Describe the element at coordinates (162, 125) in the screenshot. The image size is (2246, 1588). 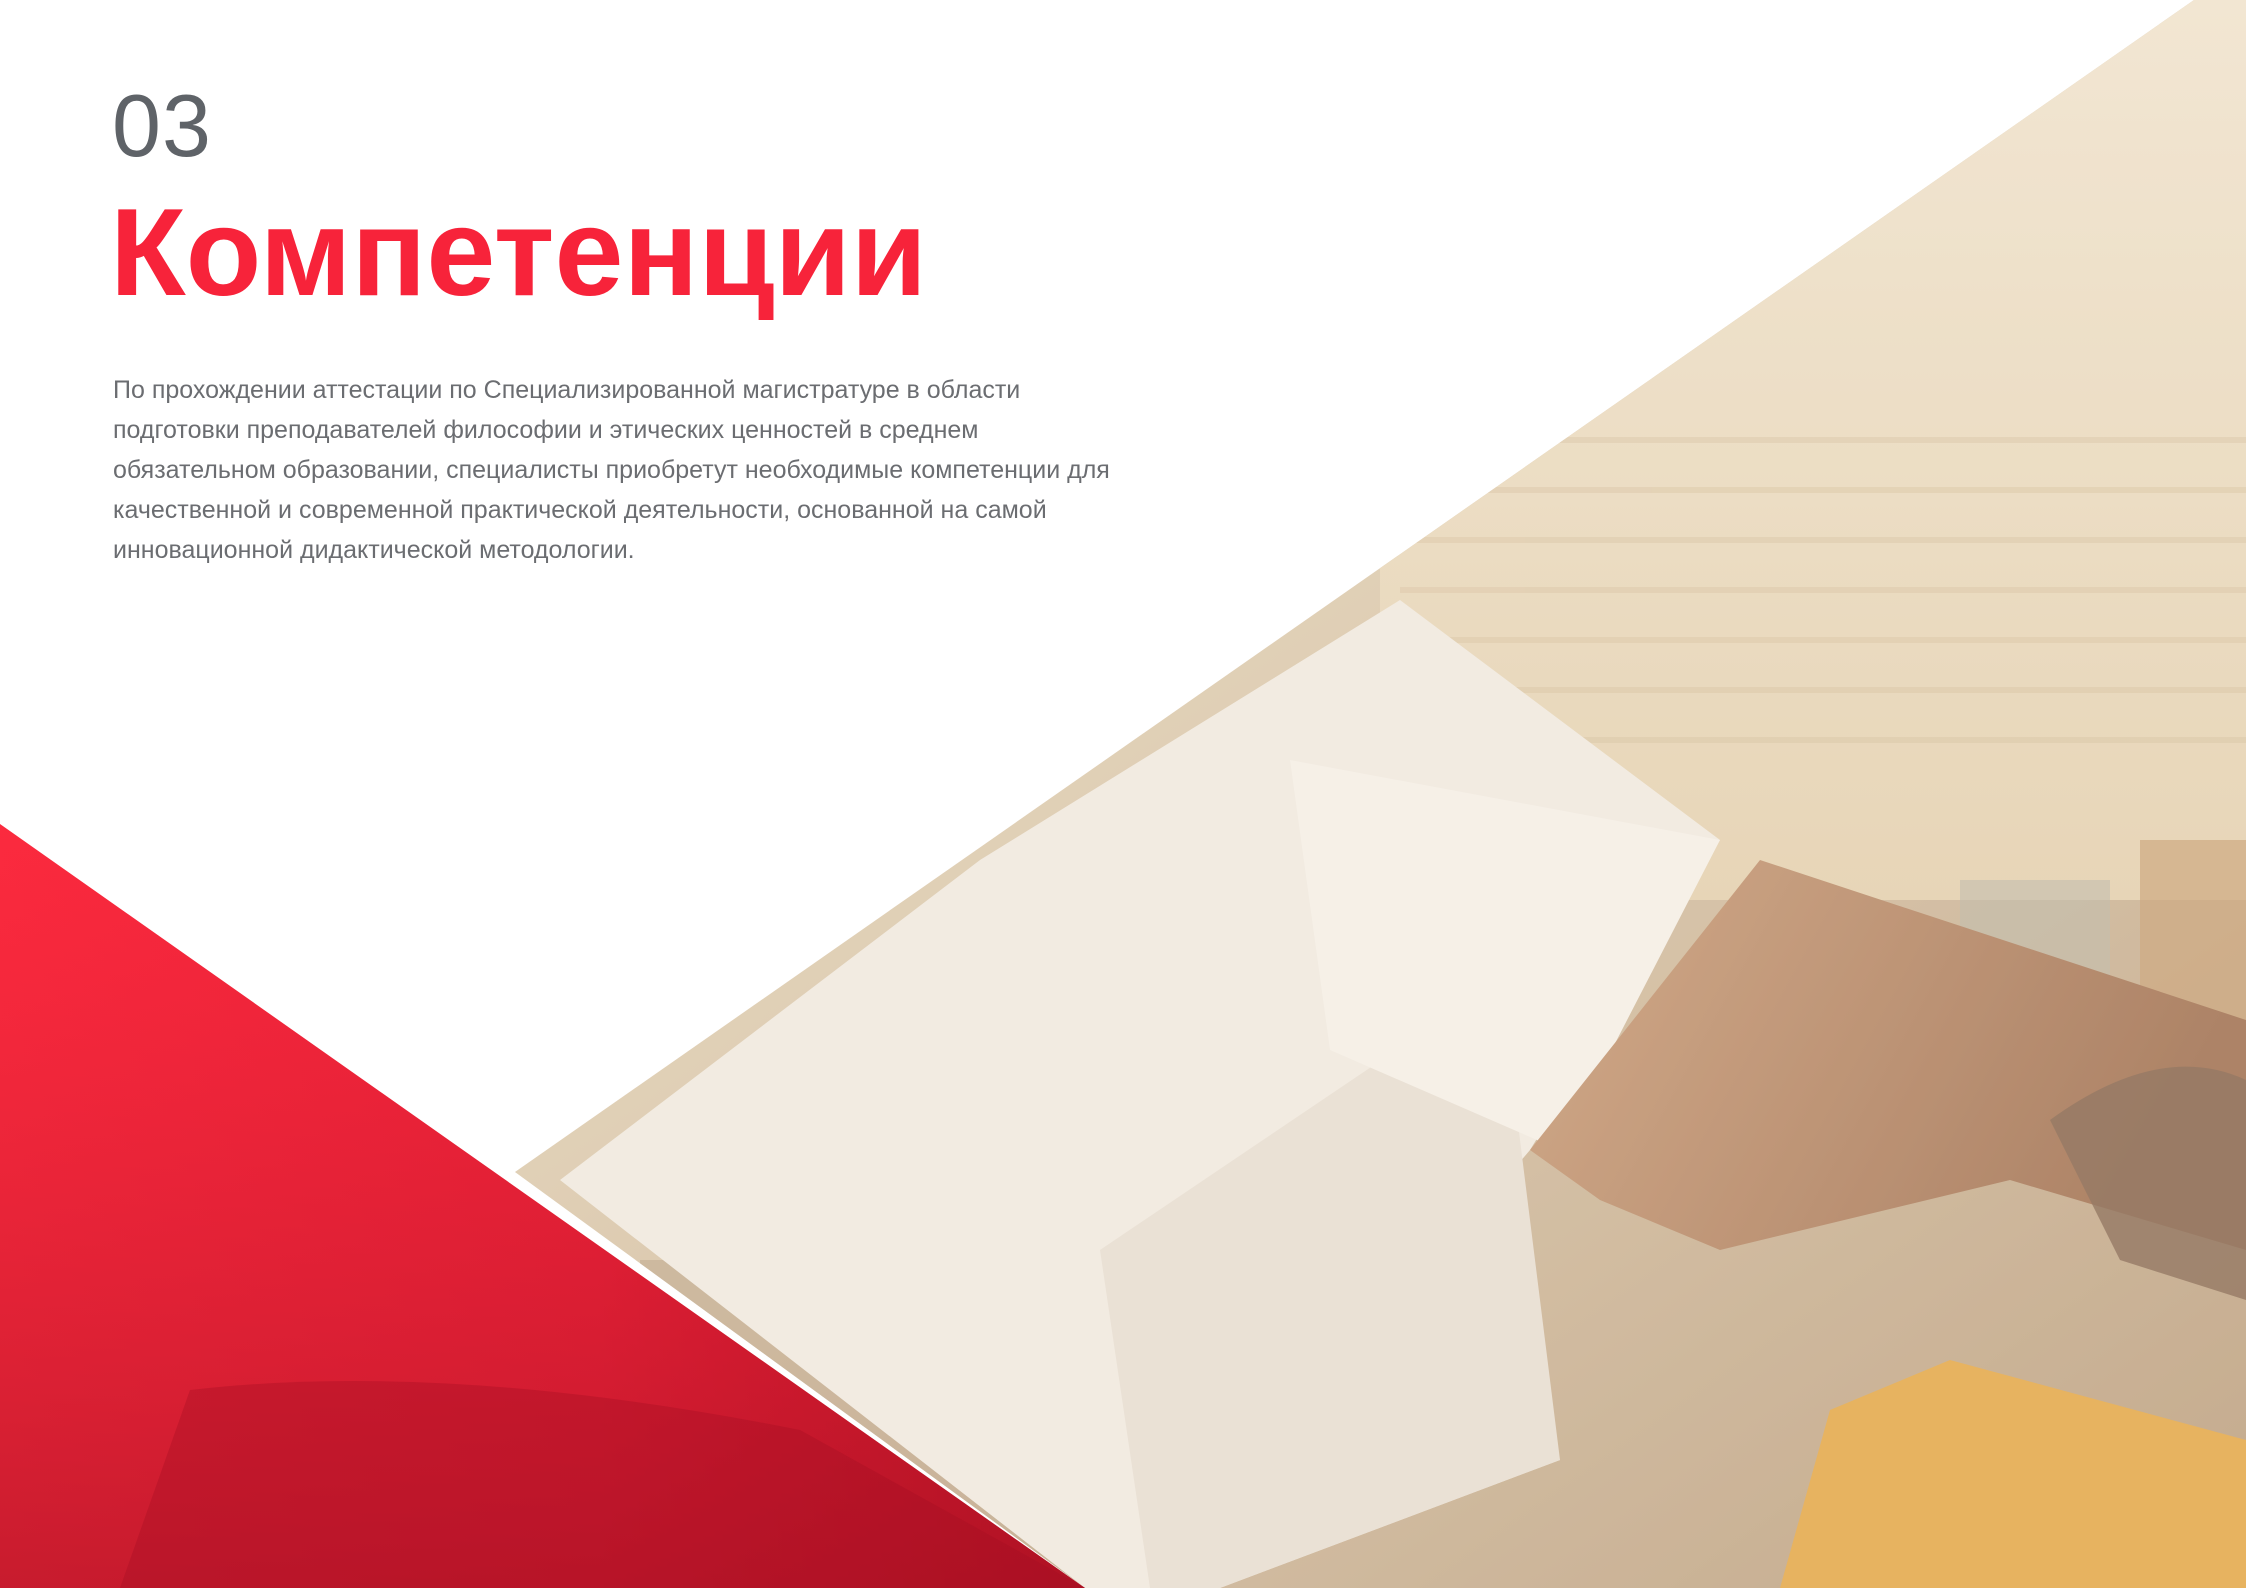
I see `section-number: 03` at that location.